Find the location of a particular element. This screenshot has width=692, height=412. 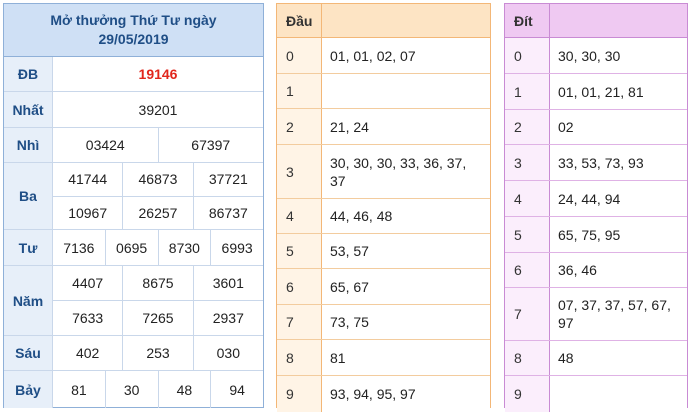

prize-number: 8675 is located at coordinates (158, 283).